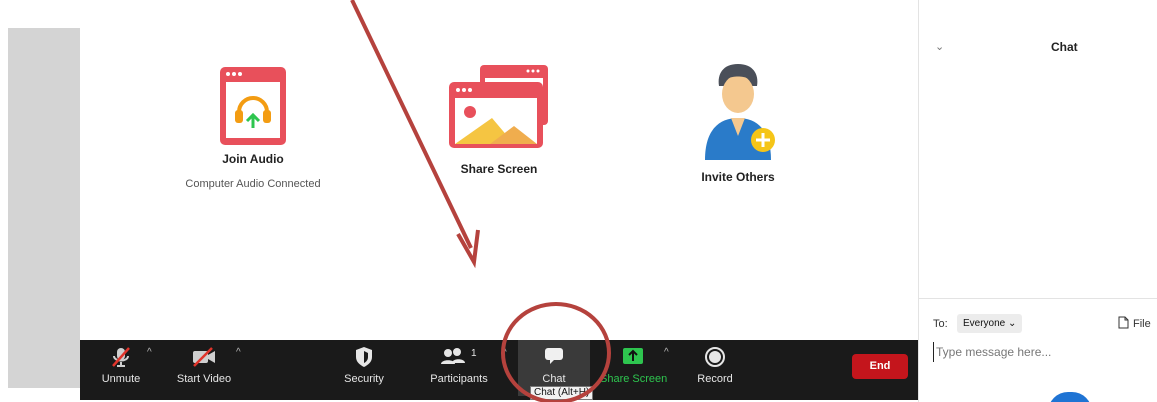 This screenshot has height=402, width=1157. I want to click on headphones-icon, so click(253, 106).